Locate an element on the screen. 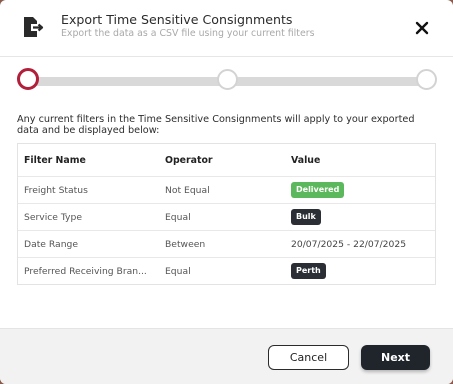 The width and height of the screenshot is (453, 384). table-row: Service Type Equal Bulk is located at coordinates (226, 216).